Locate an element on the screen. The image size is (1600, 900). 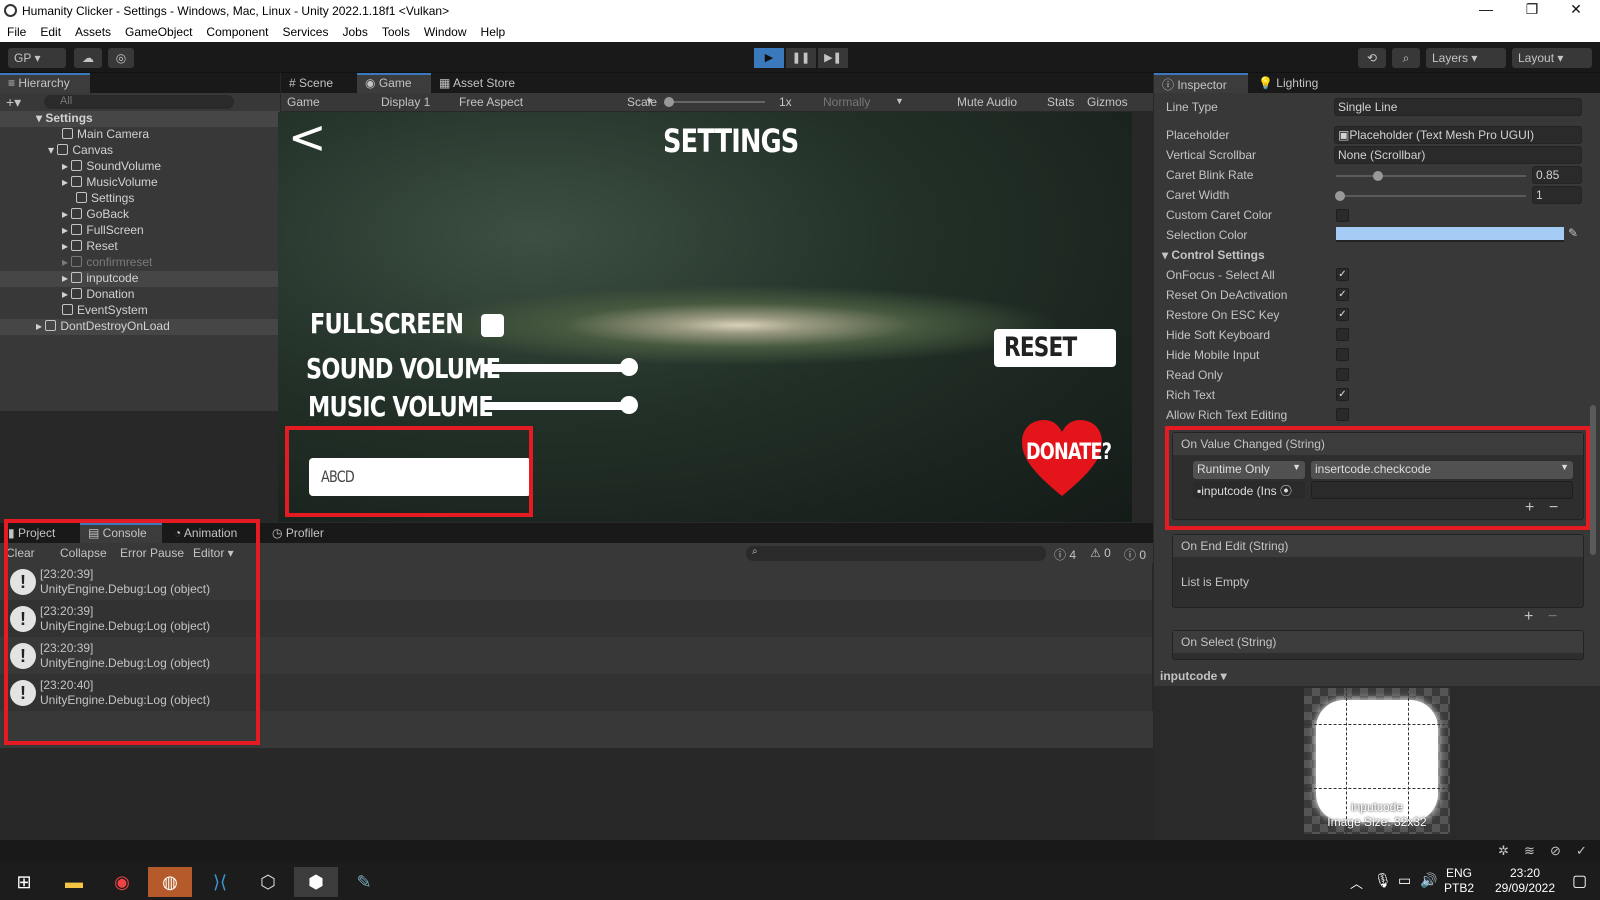
chrome-icon: ◉ is located at coordinates (122, 882).